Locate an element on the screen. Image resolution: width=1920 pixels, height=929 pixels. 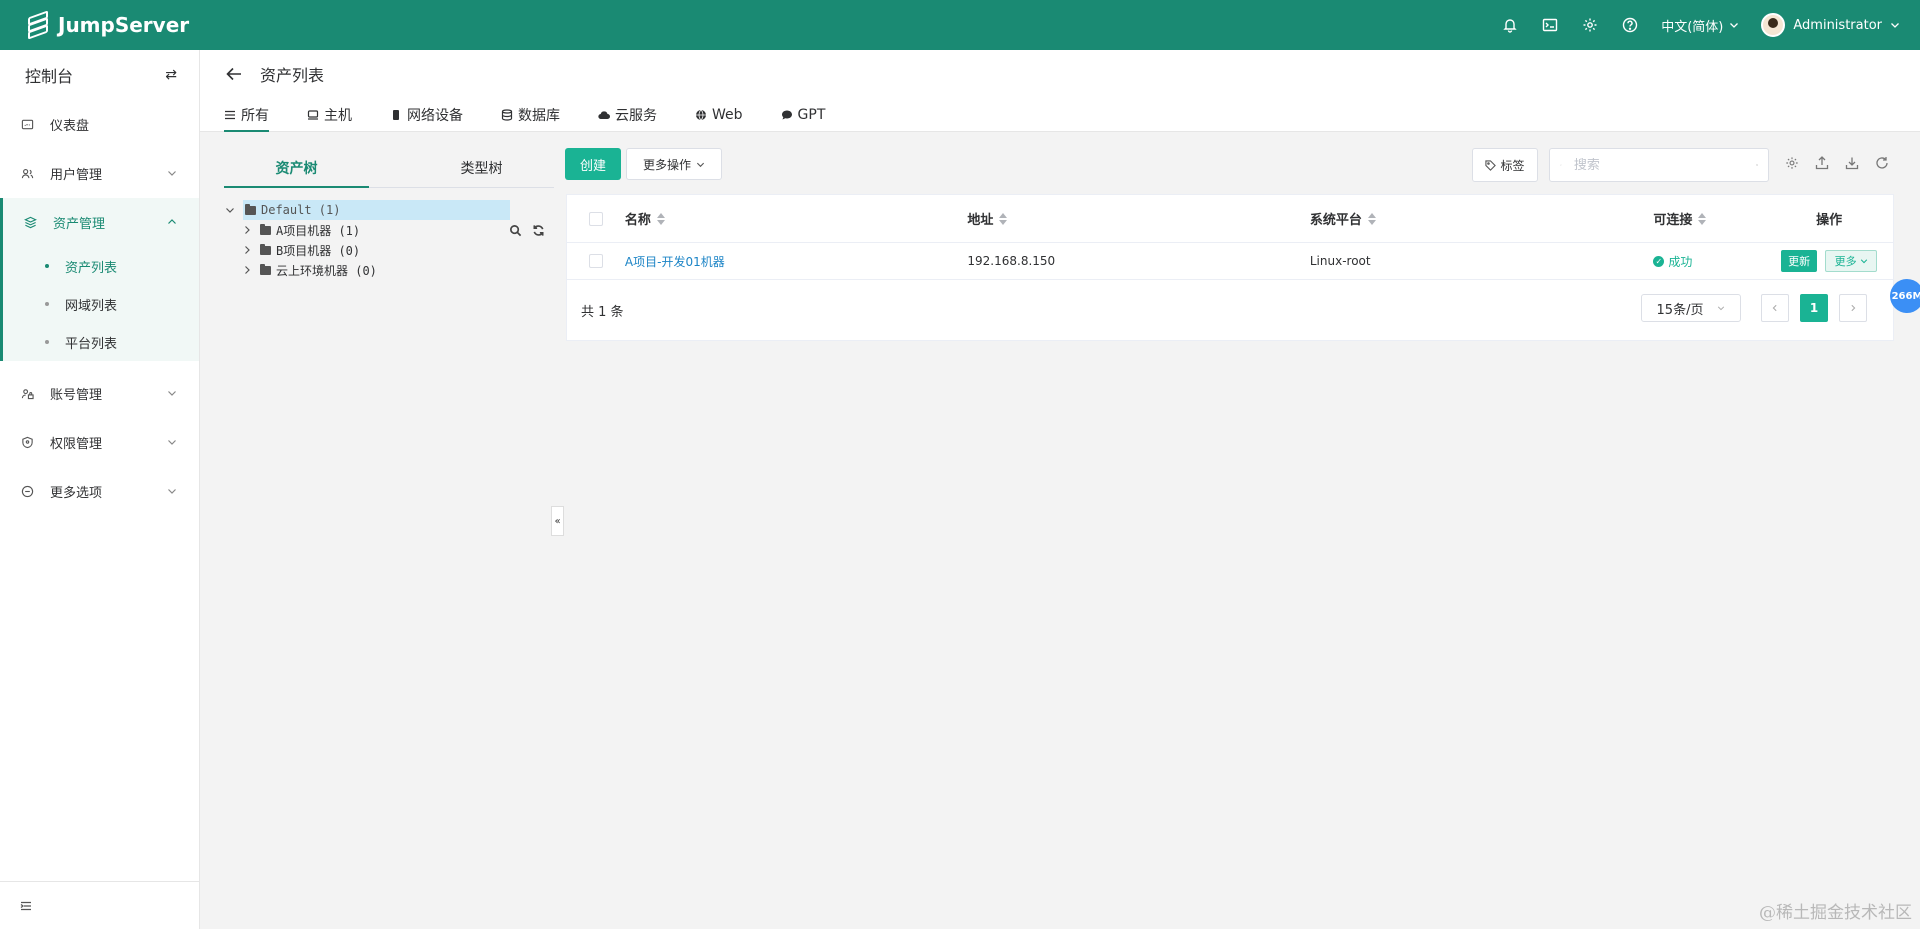
sidebar-item-label: 资产管理 is located at coordinates (79, 224).